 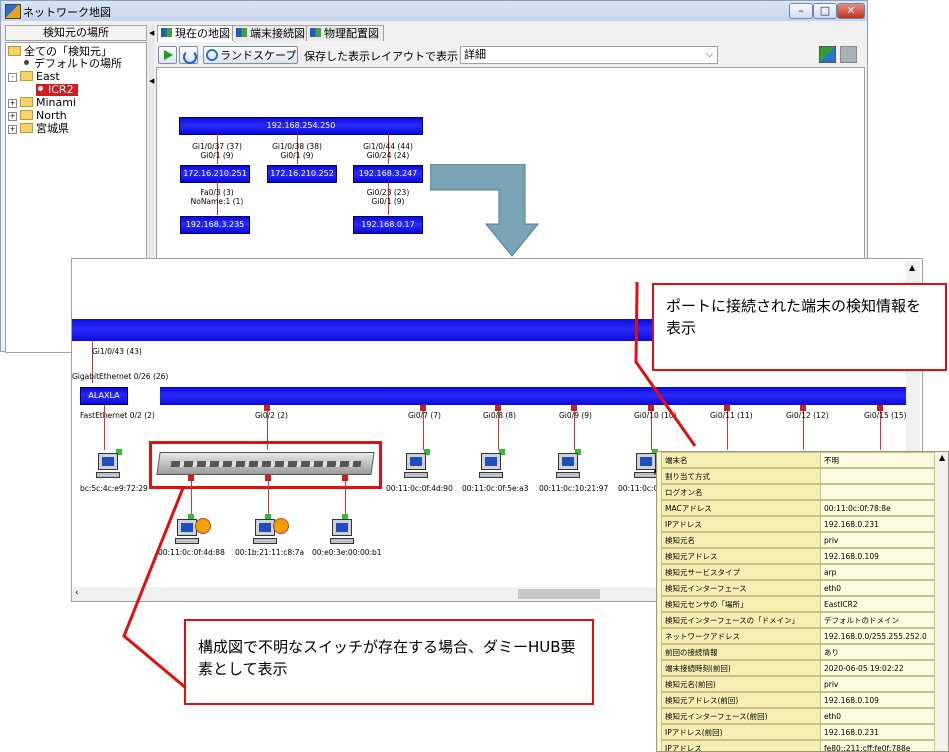 What do you see at coordinates (798, 745) in the screenshot?
I see `property-row: IPアドレス fe80::211:cff:fe0f:788e` at bounding box center [798, 745].